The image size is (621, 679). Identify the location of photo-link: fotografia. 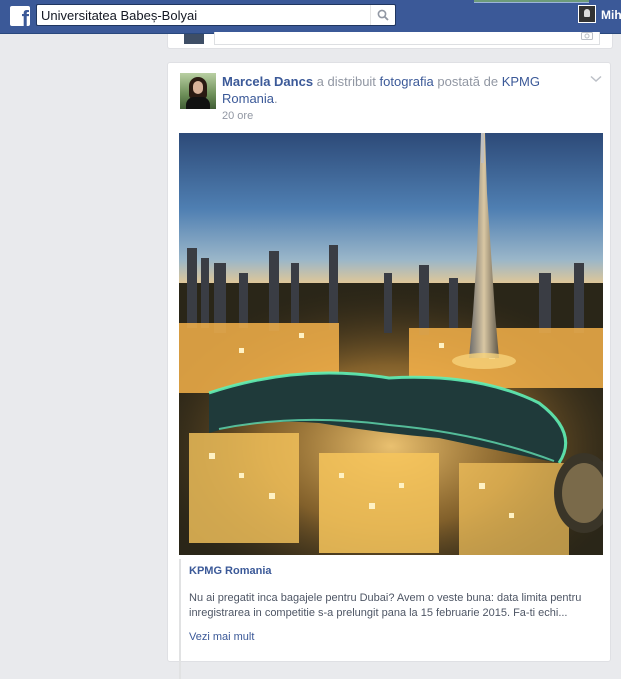
(407, 81).